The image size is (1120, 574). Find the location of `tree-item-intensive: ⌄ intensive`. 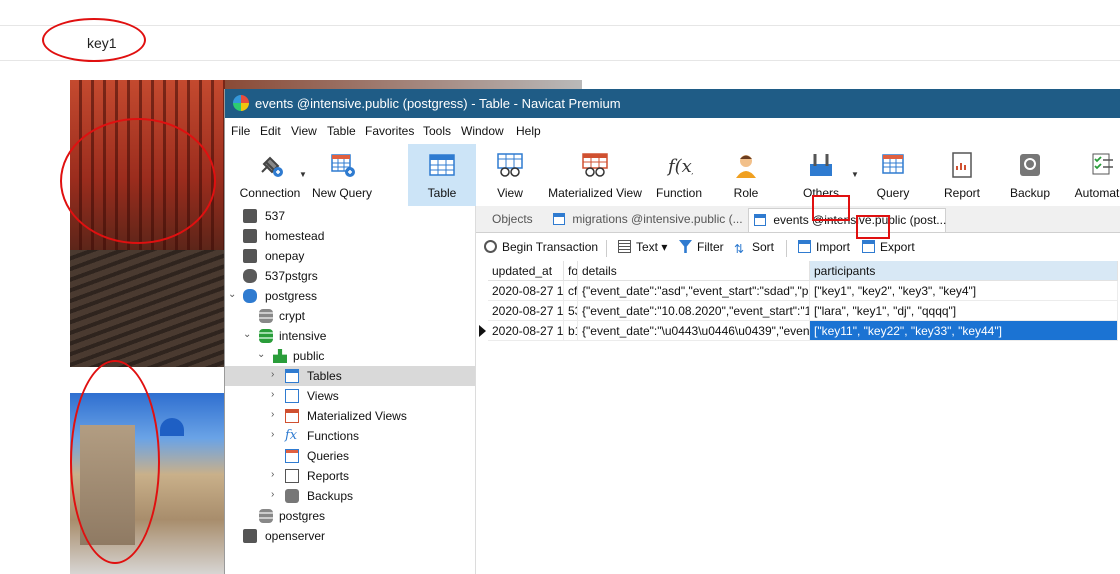

tree-item-intensive: ⌄ intensive is located at coordinates (350, 336).